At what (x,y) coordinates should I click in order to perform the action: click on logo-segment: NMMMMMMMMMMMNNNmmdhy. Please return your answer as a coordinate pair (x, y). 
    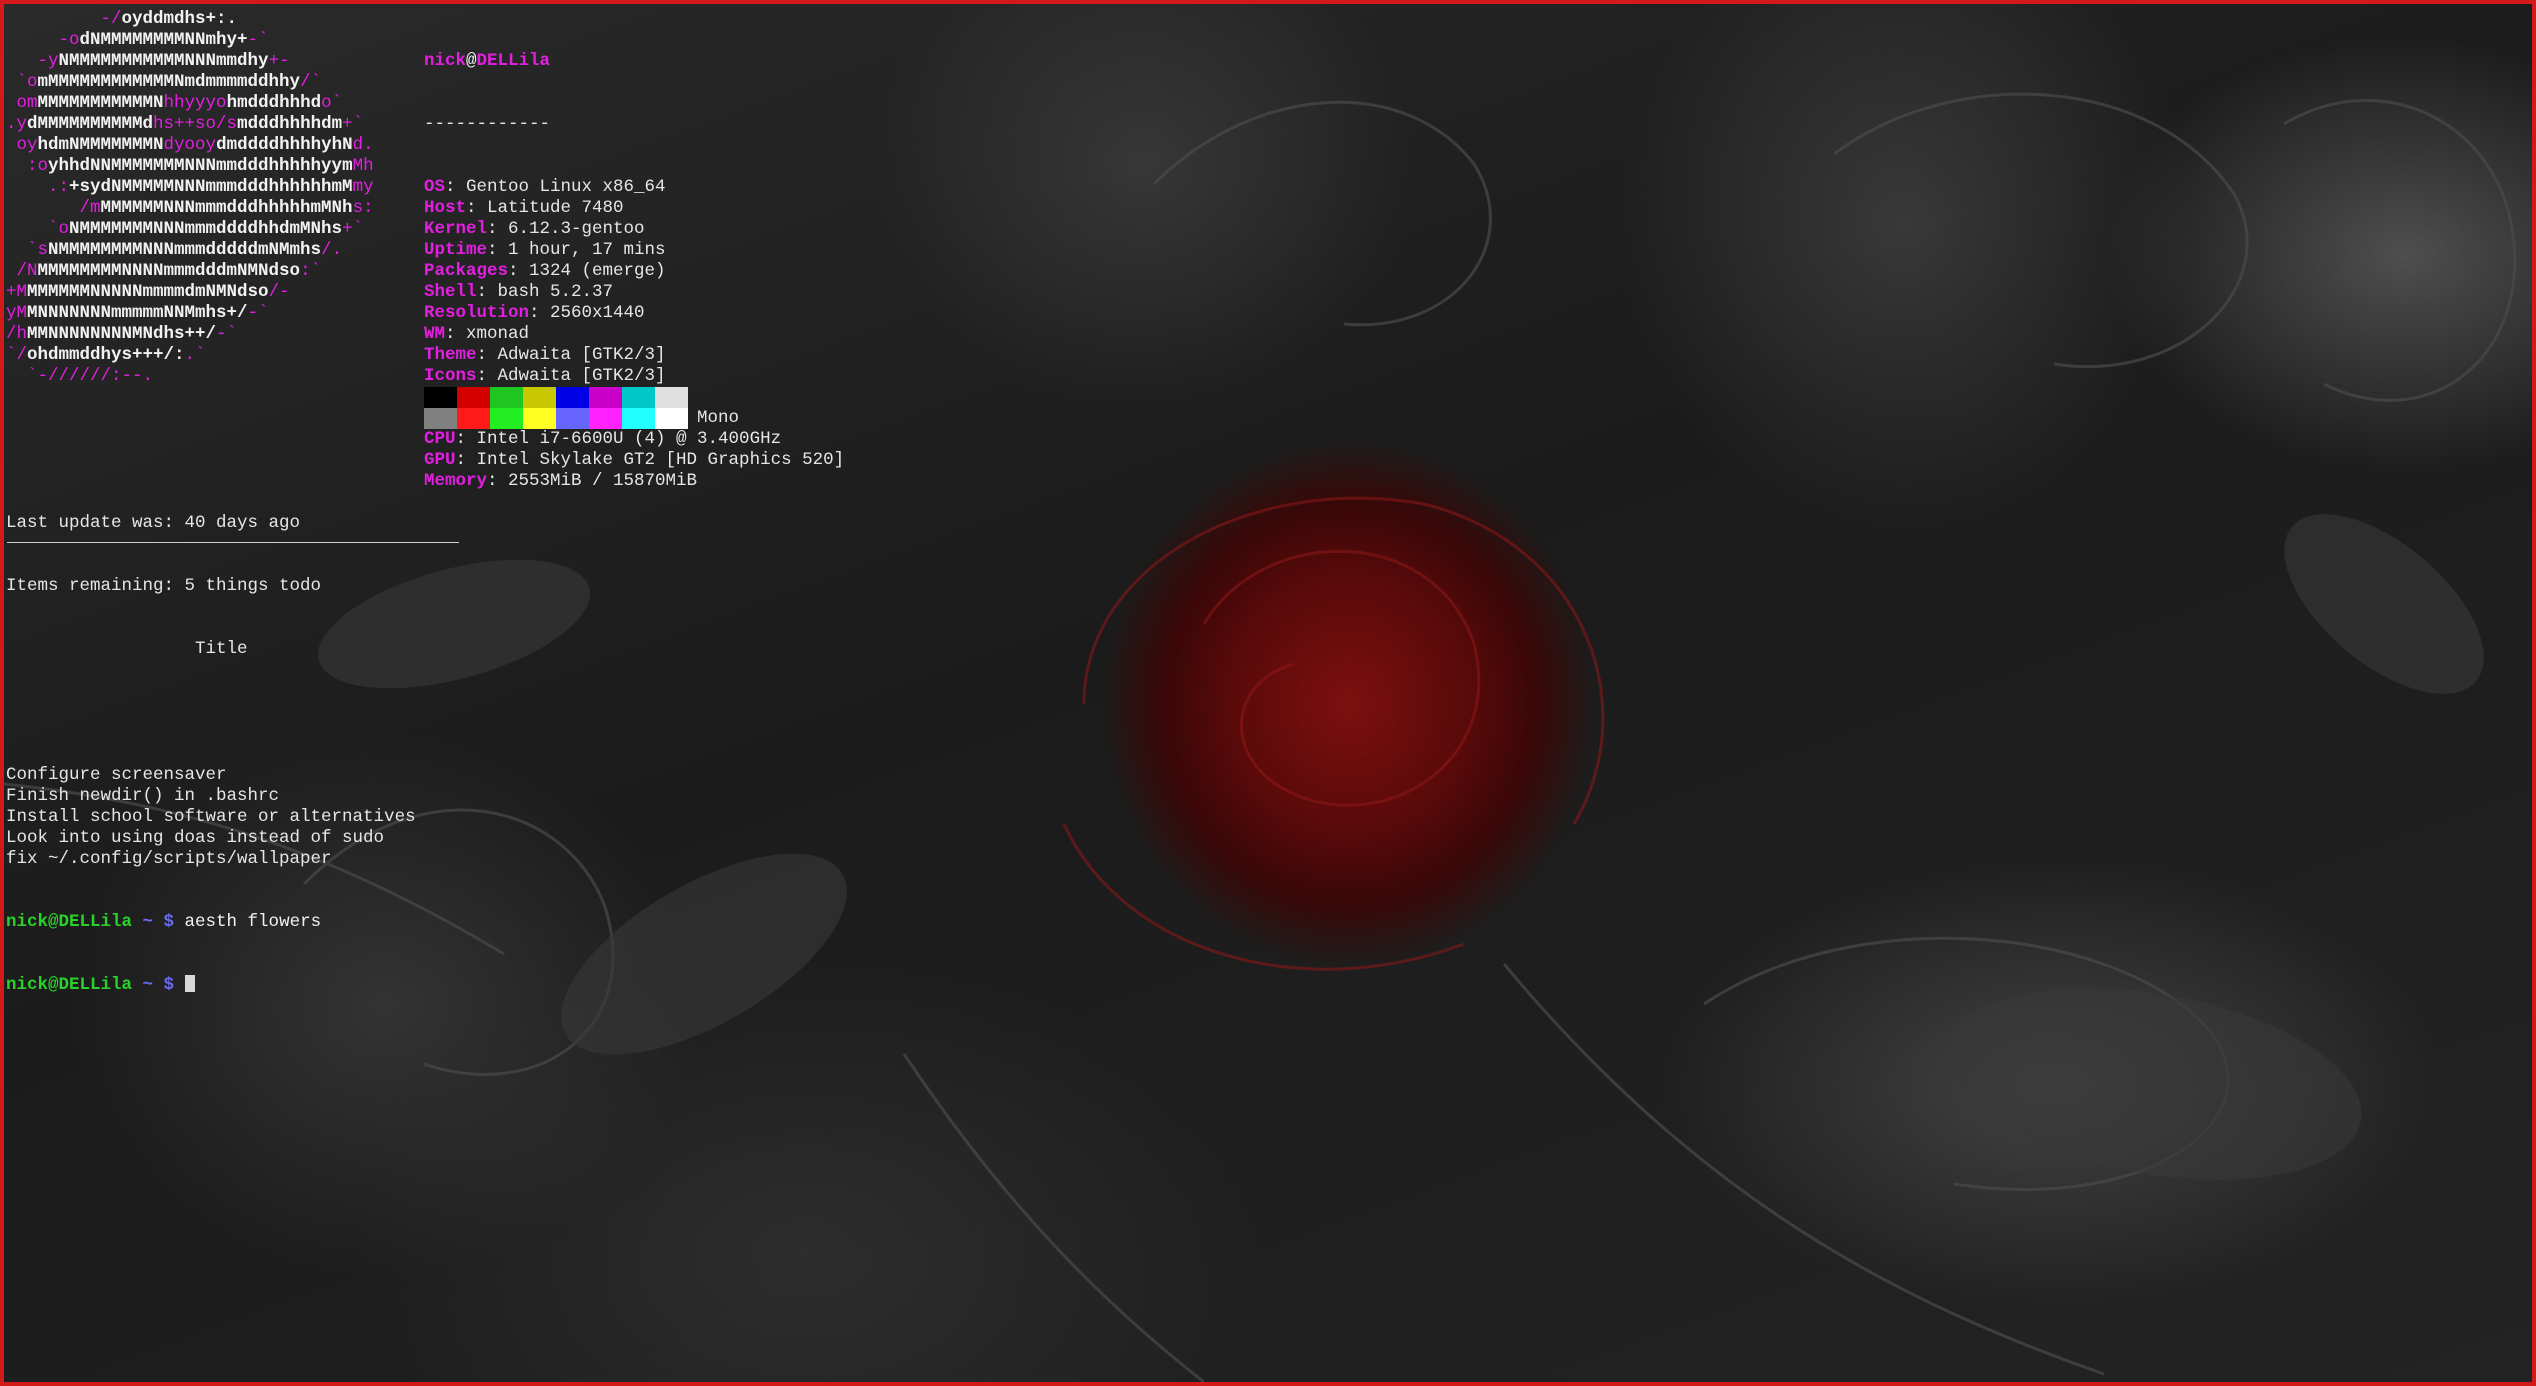
    Looking at the image, I should click on (163, 61).